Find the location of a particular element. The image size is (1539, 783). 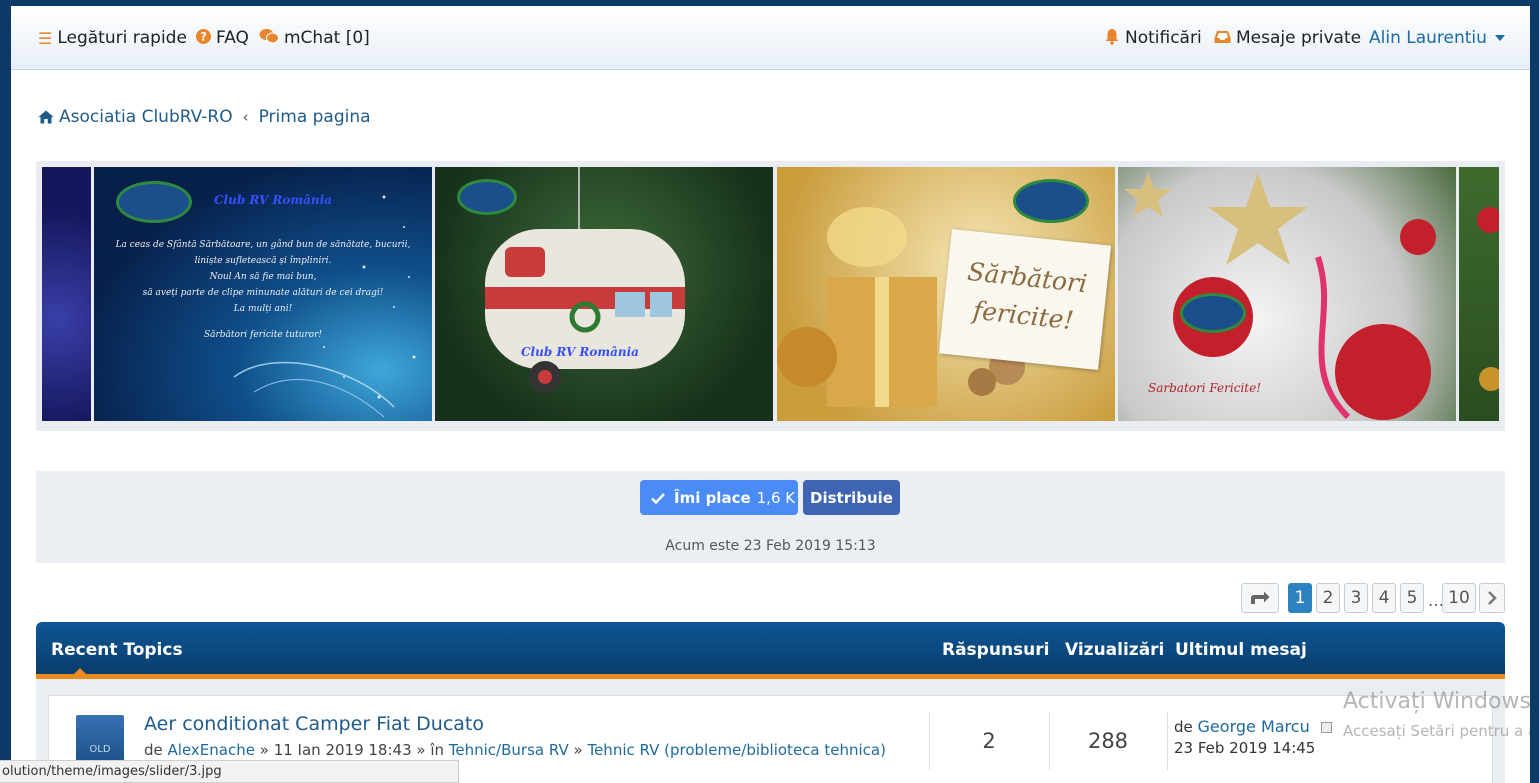

chat-bubbles-icon is located at coordinates (269, 38).